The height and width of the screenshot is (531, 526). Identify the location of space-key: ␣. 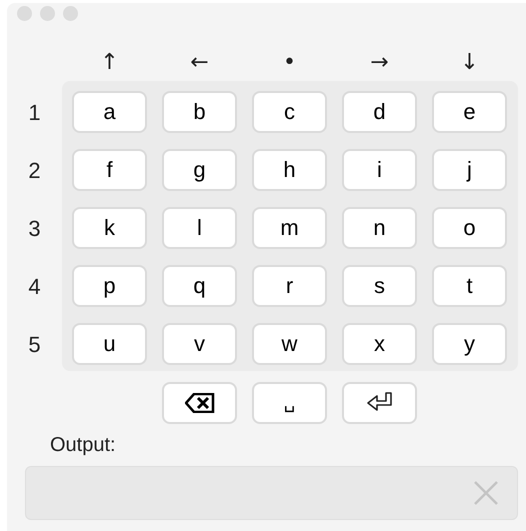
(289, 403).